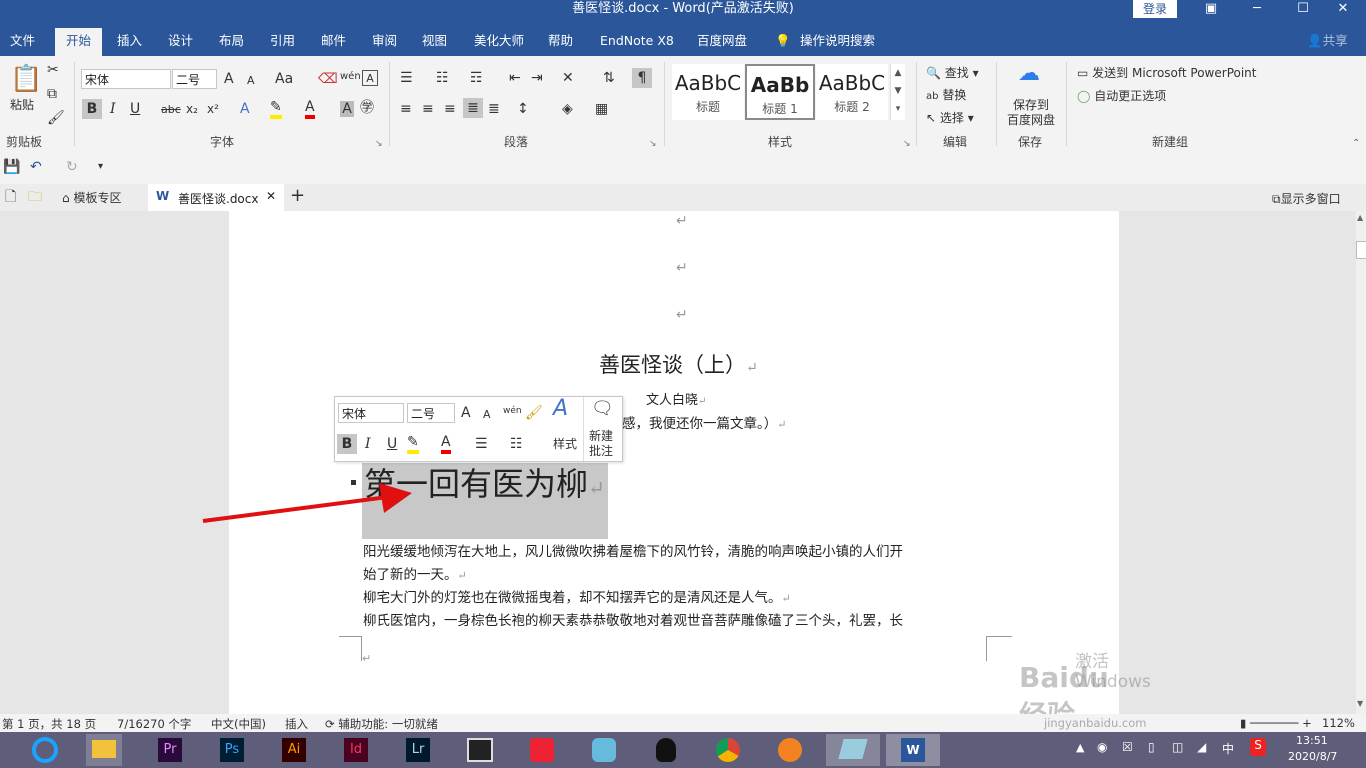 This screenshot has width=1366, height=768. Describe the element at coordinates (897, 92) in the screenshot. I see `styles-scroll: ▲ ▼ ▾` at that location.